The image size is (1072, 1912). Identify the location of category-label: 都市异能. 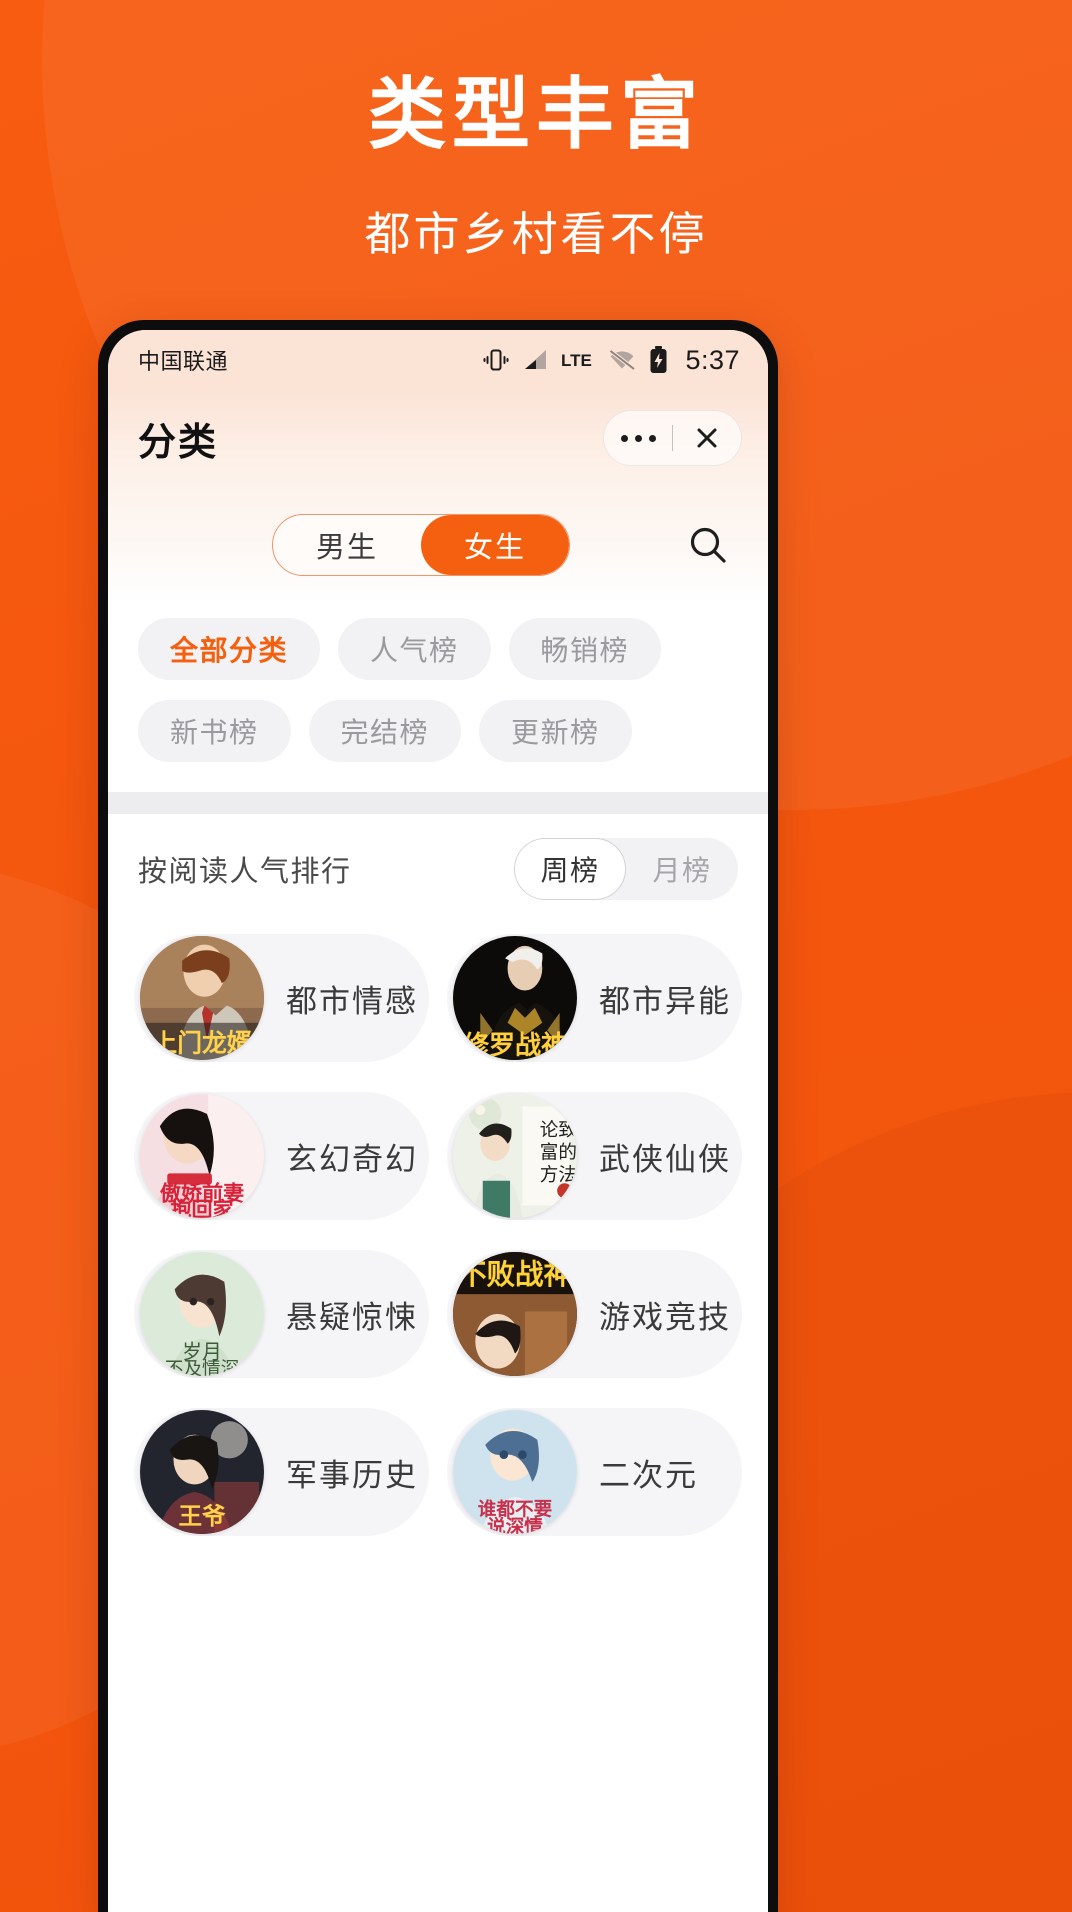
(665, 1001).